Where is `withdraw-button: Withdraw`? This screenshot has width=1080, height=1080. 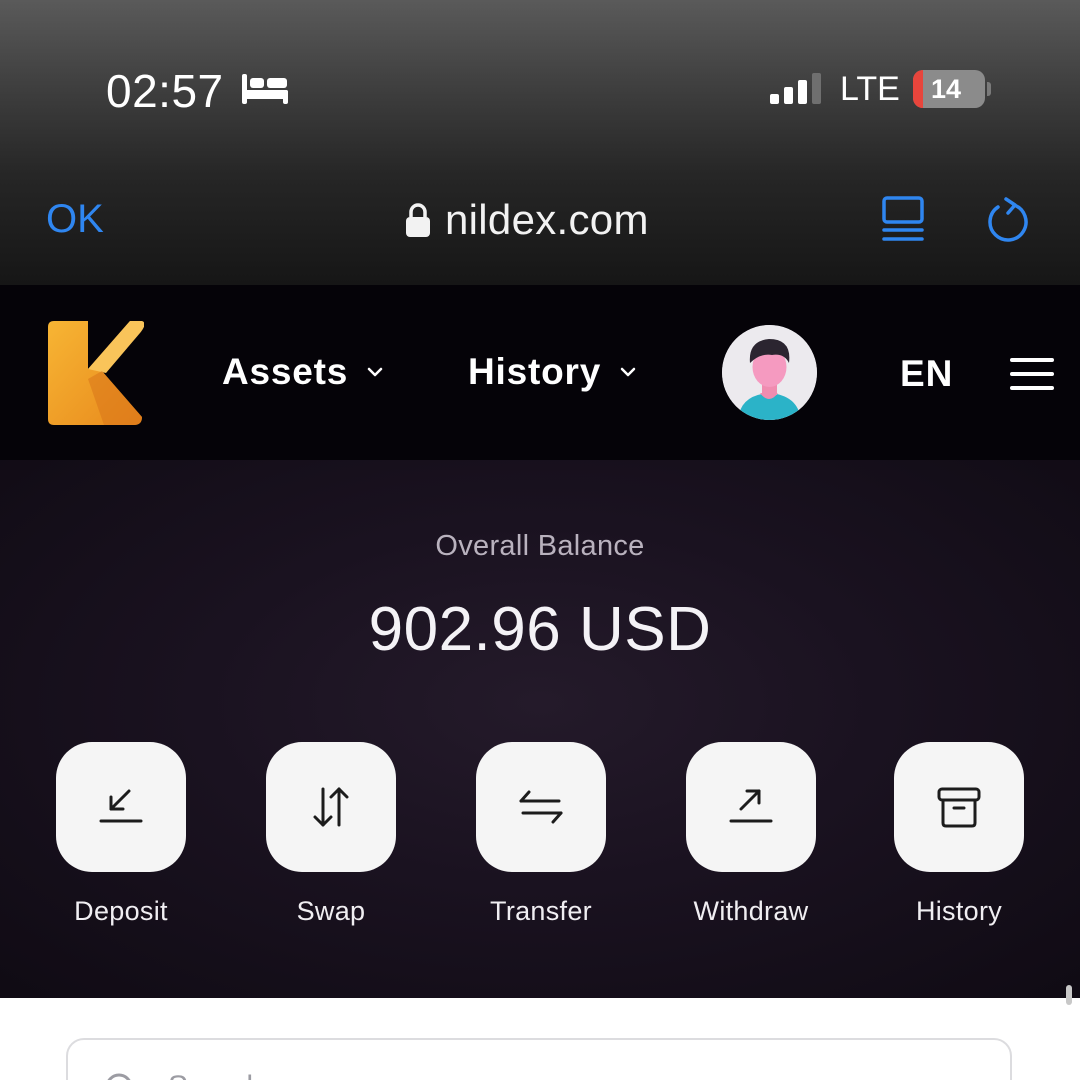 withdraw-button: Withdraw is located at coordinates (751, 834).